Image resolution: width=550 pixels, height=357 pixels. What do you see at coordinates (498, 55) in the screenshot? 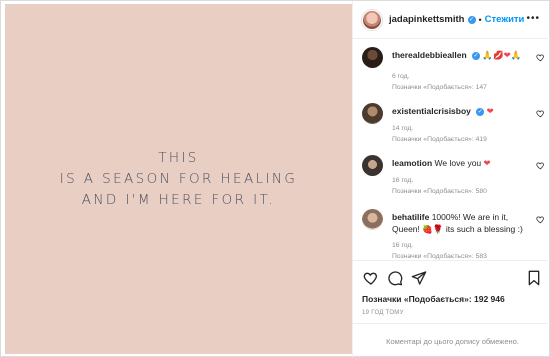
I see `emoji-lips-icon: 💋` at bounding box center [498, 55].